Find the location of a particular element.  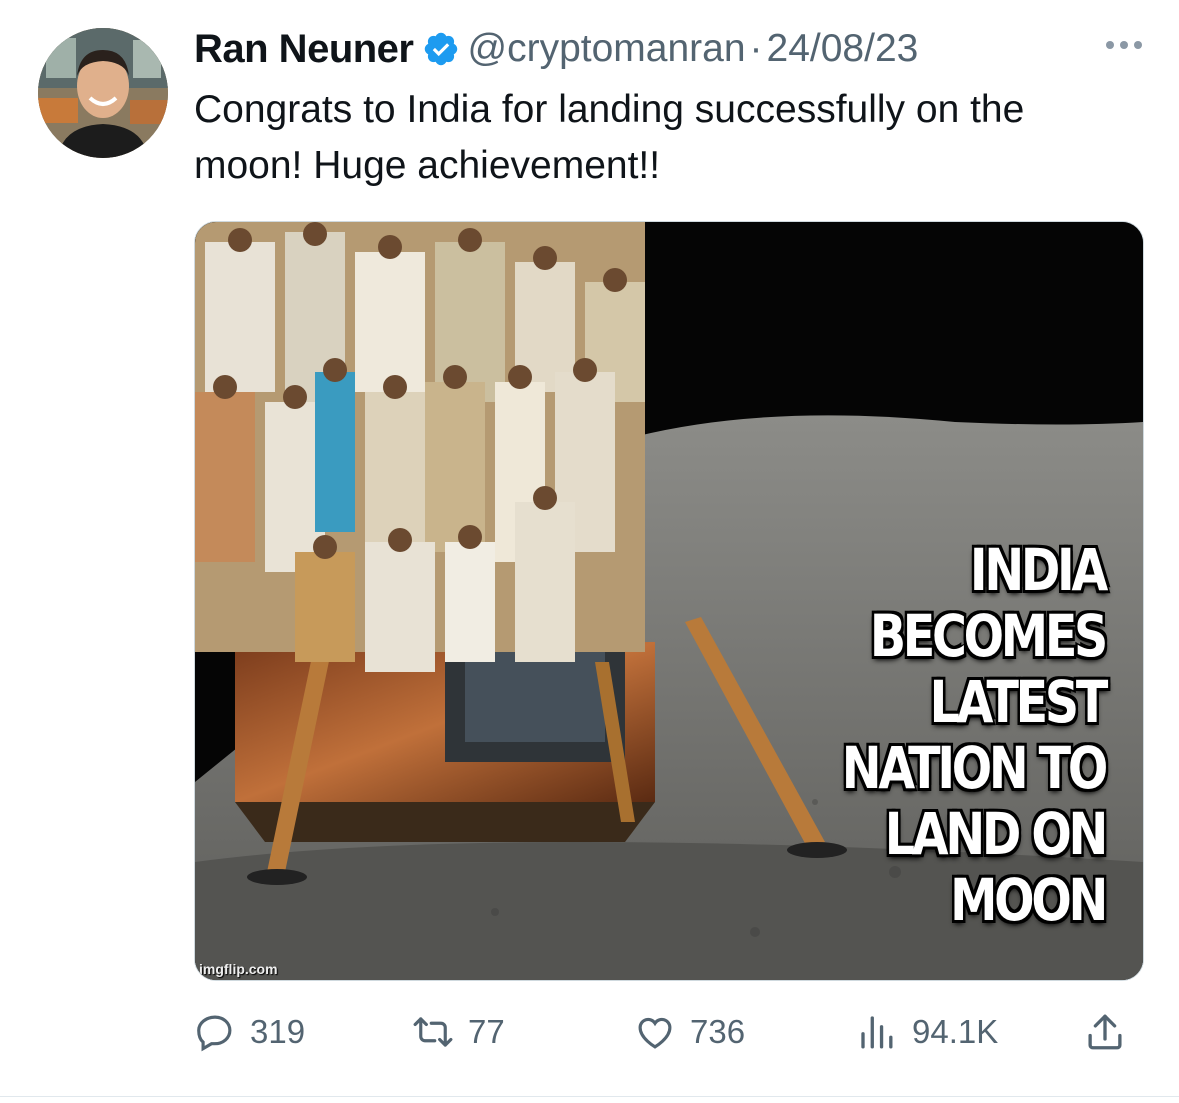

caption-line: INDIA is located at coordinates (1038, 570).